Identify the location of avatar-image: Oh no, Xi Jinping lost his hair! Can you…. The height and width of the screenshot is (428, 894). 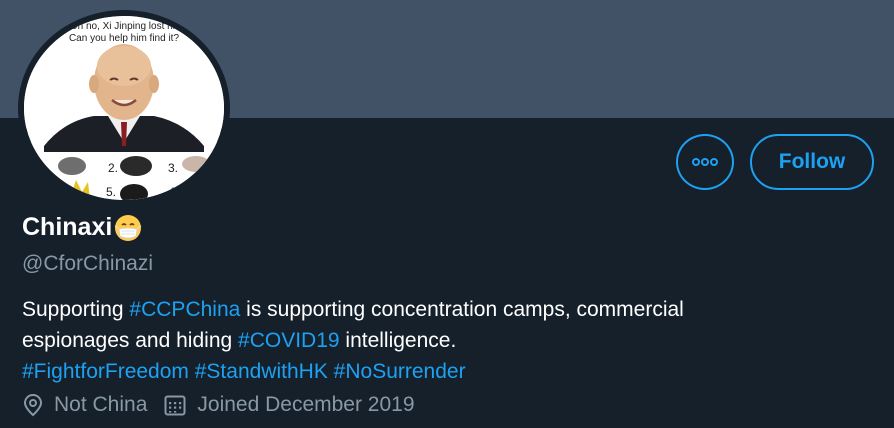
(124, 108).